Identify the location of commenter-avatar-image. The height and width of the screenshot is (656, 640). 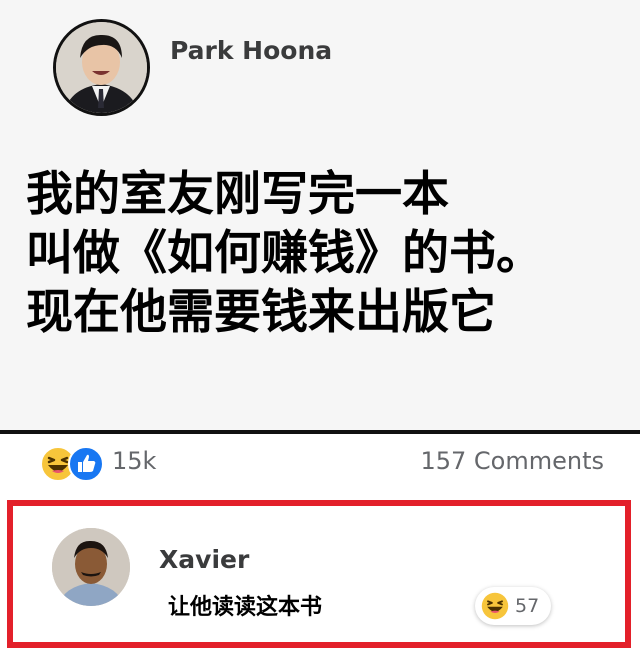
(91, 567).